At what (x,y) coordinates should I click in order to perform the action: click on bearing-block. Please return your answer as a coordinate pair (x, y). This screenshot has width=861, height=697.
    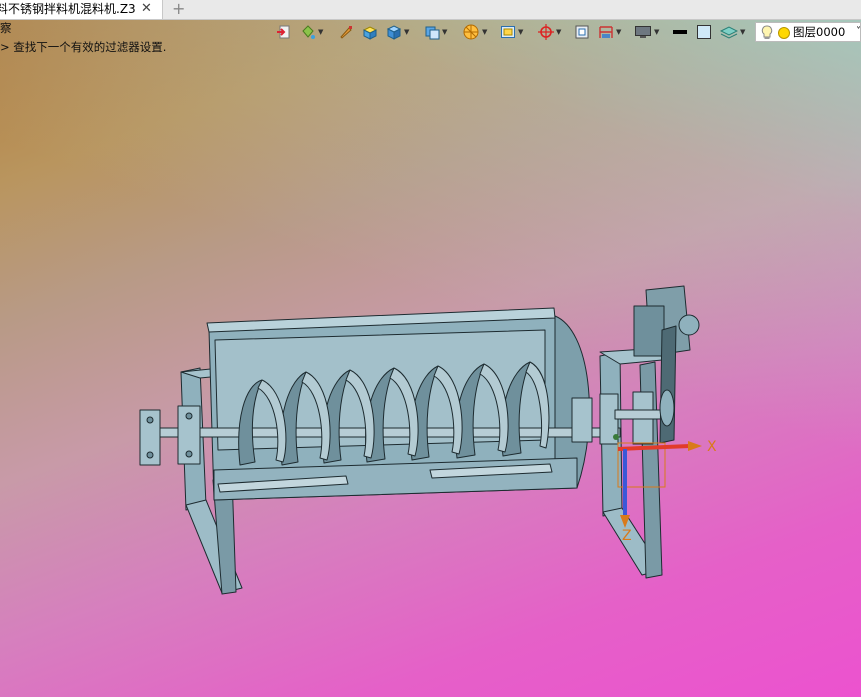
    Looking at the image, I should click on (582, 420).